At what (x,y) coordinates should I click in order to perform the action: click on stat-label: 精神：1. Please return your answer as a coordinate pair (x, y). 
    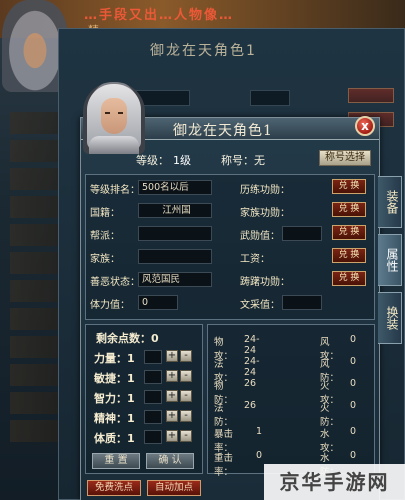
    Looking at the image, I should click on (114, 418).